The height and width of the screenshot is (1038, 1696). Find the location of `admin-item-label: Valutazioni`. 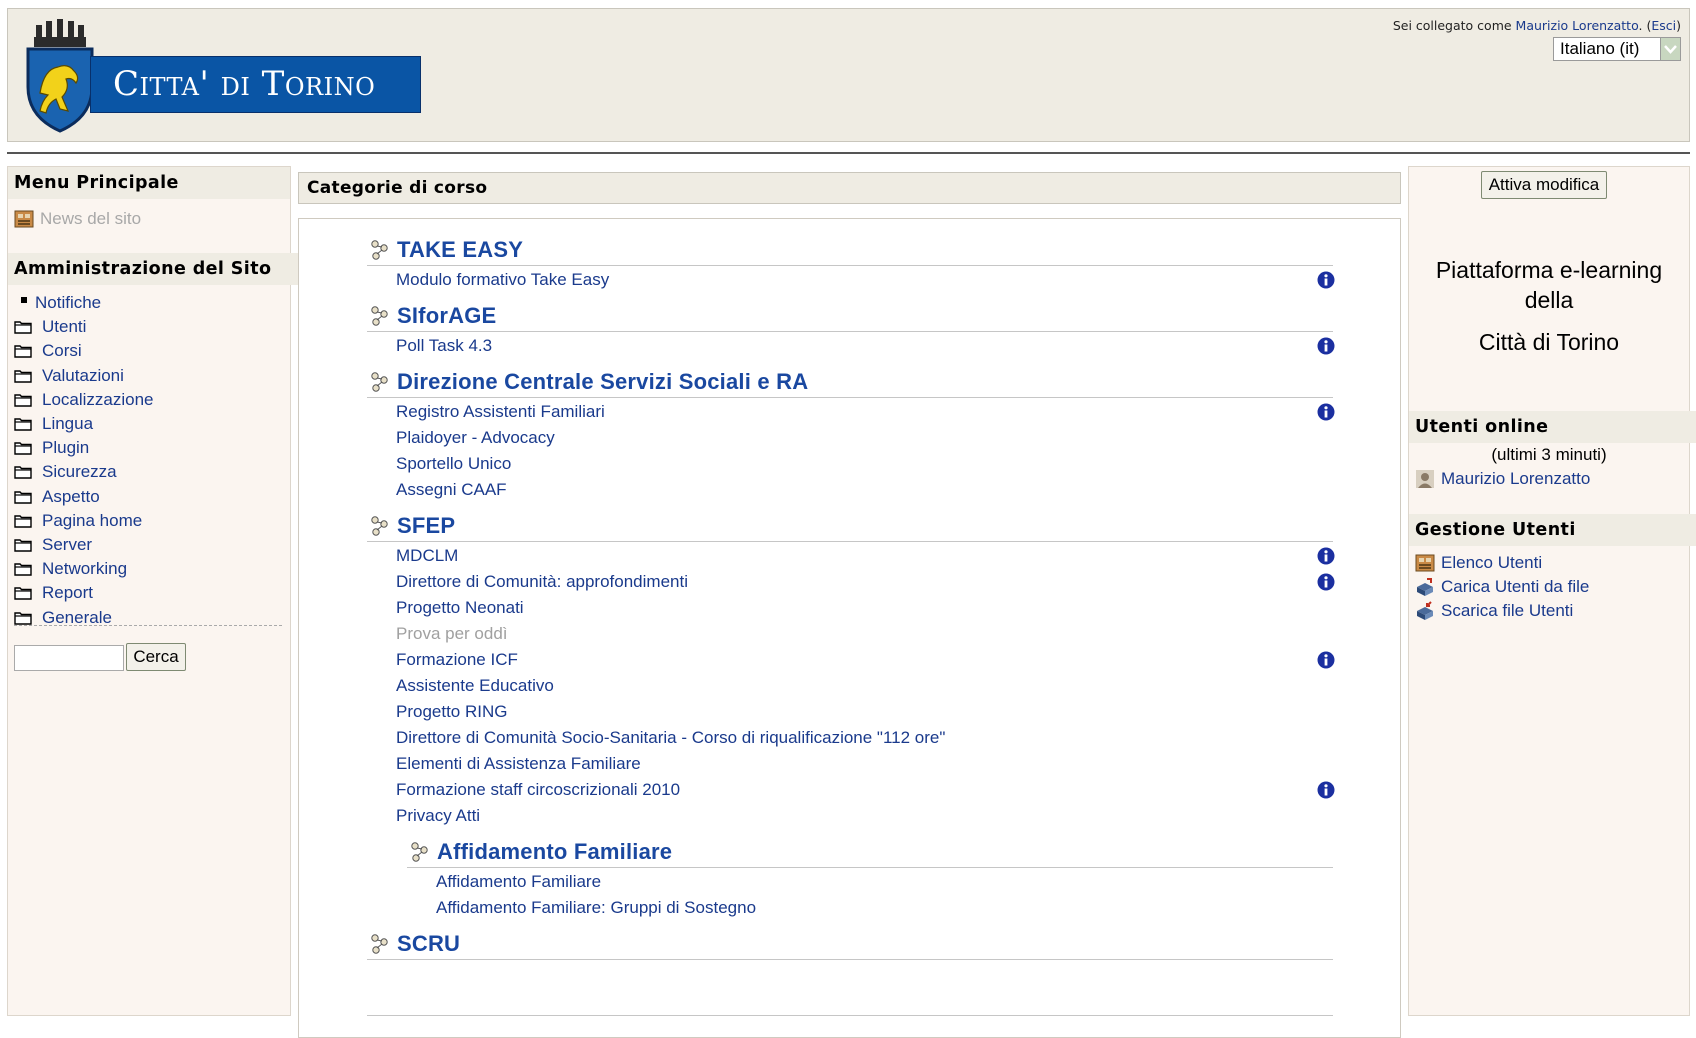

admin-item-label: Valutazioni is located at coordinates (83, 376).